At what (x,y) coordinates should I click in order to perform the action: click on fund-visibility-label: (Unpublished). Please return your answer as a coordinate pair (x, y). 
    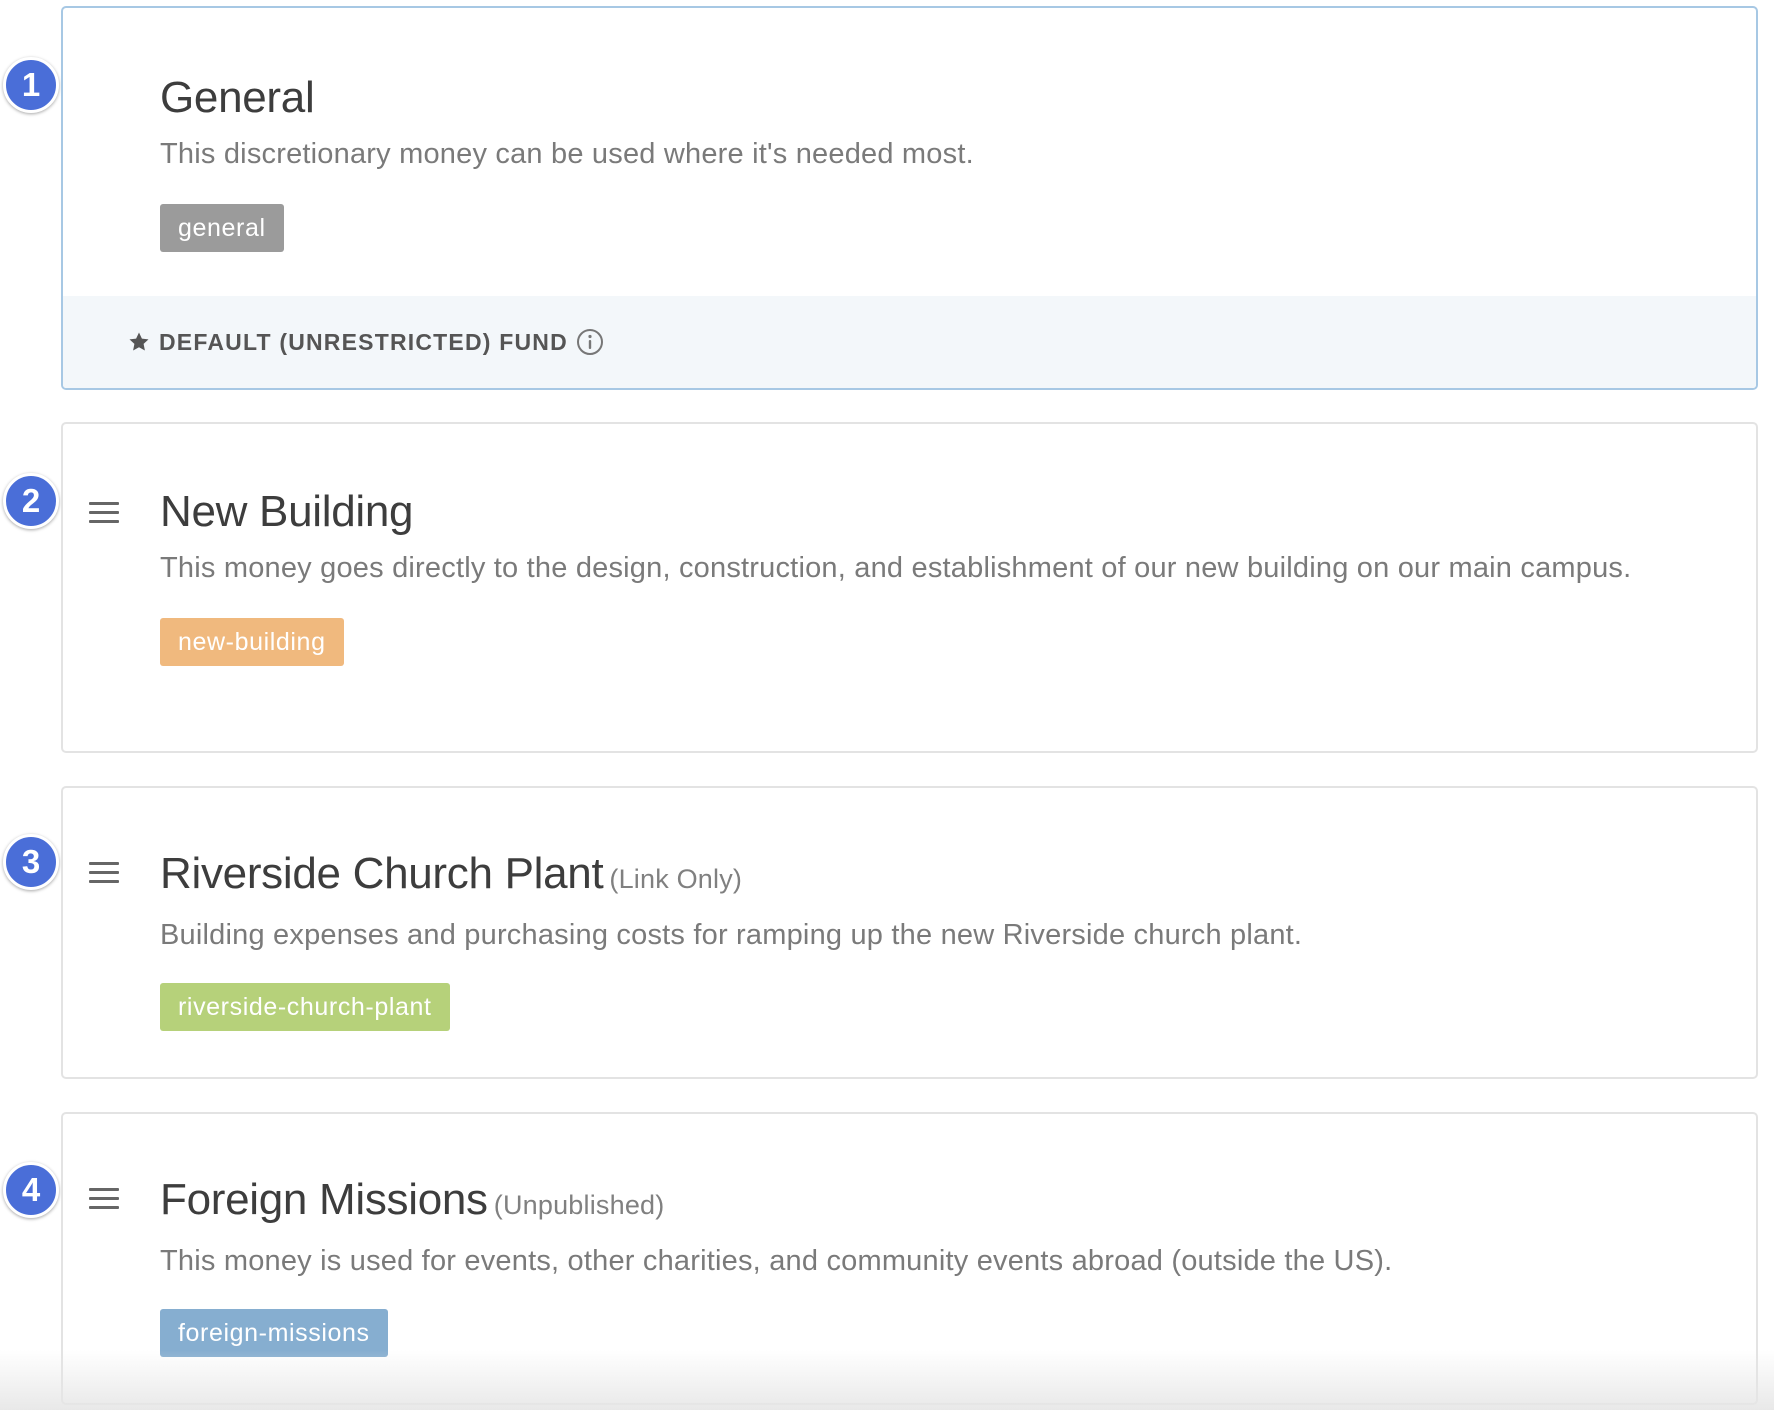
    Looking at the image, I should click on (579, 1205).